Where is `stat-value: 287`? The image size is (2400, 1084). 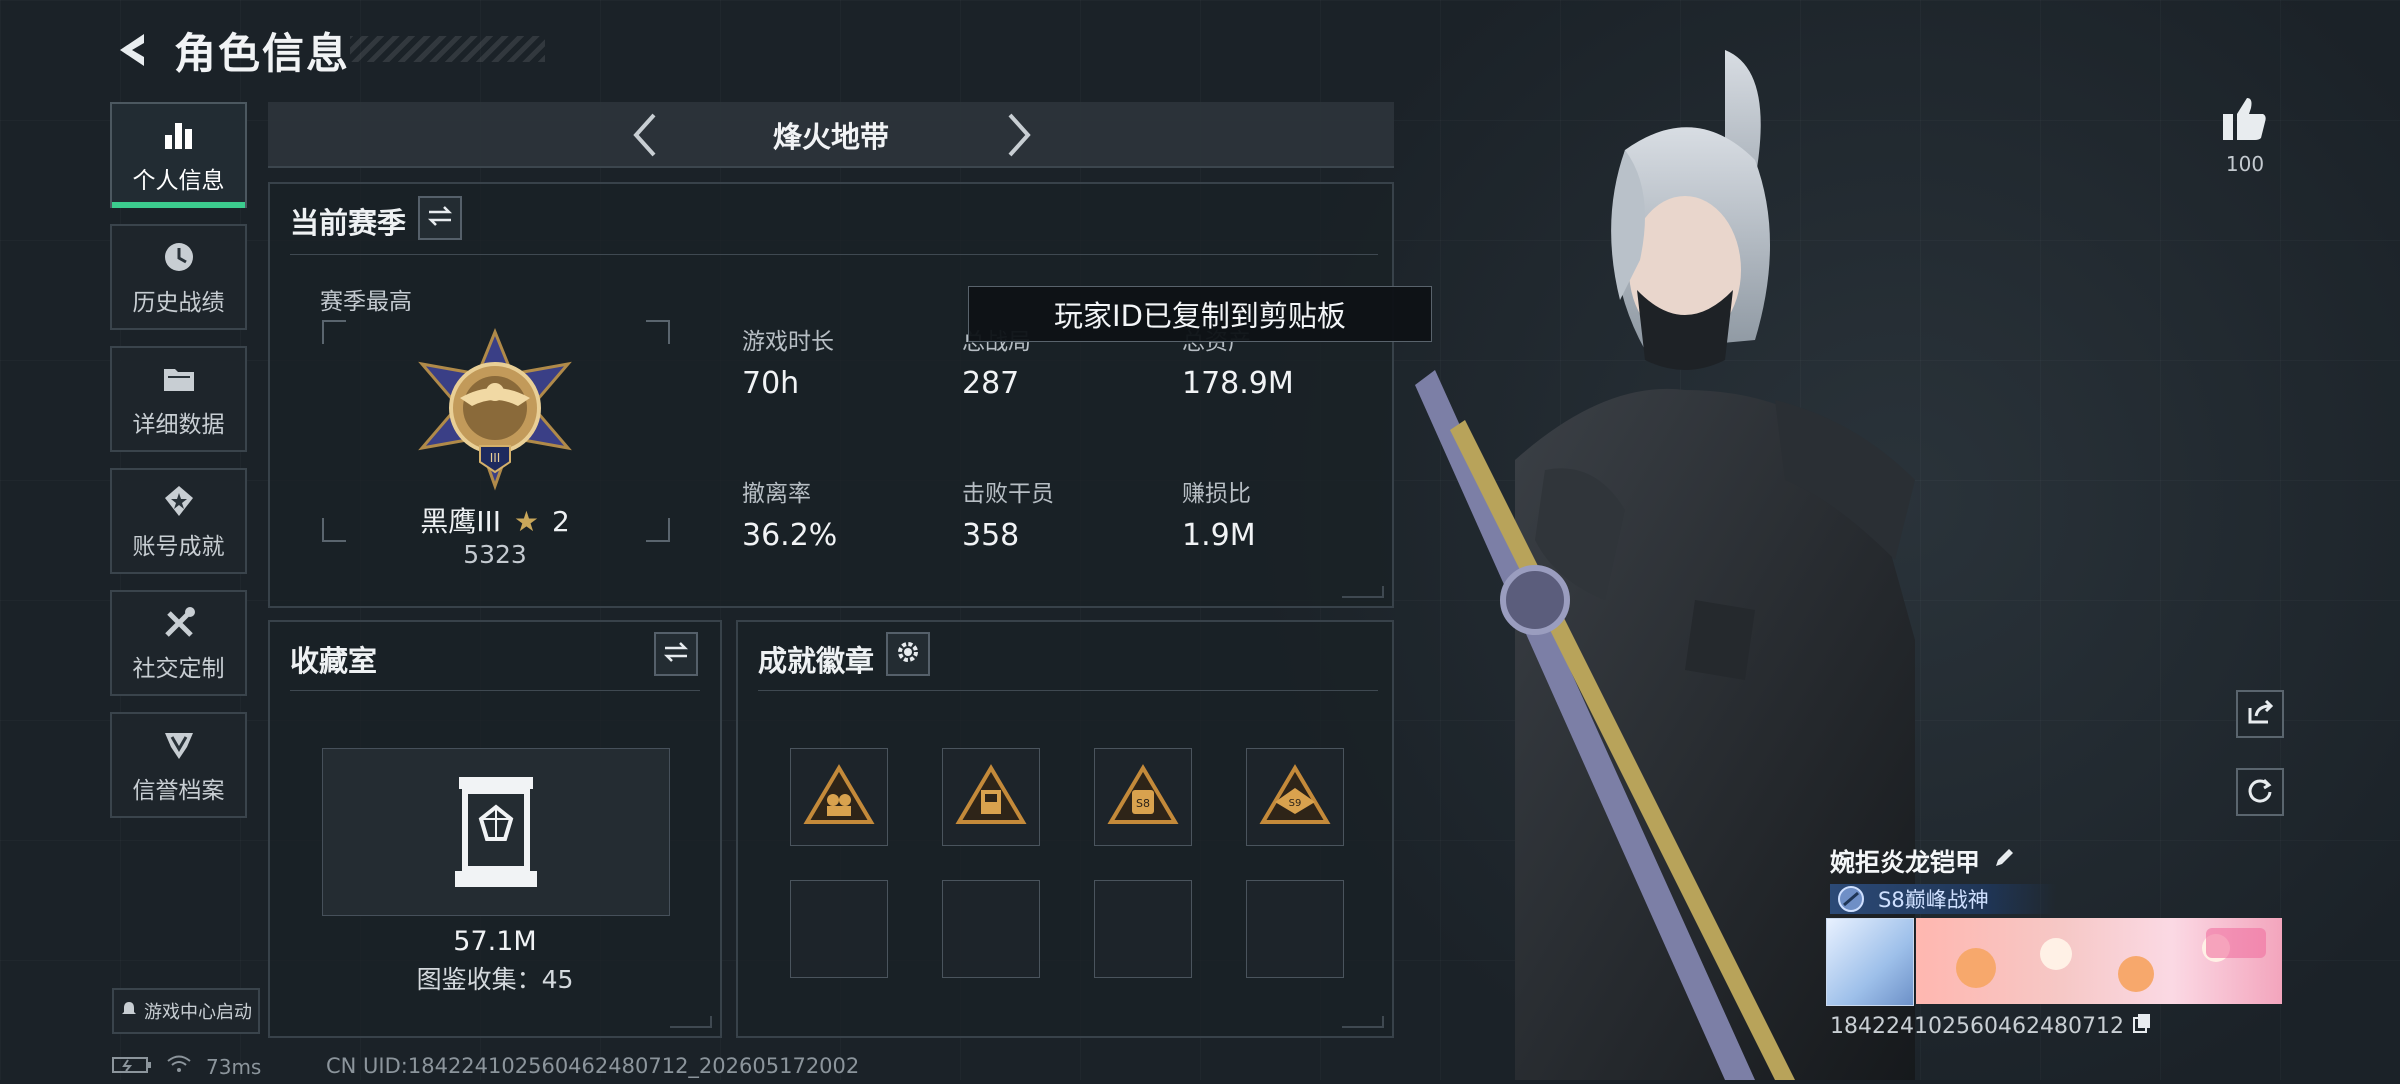 stat-value: 287 is located at coordinates (991, 383).